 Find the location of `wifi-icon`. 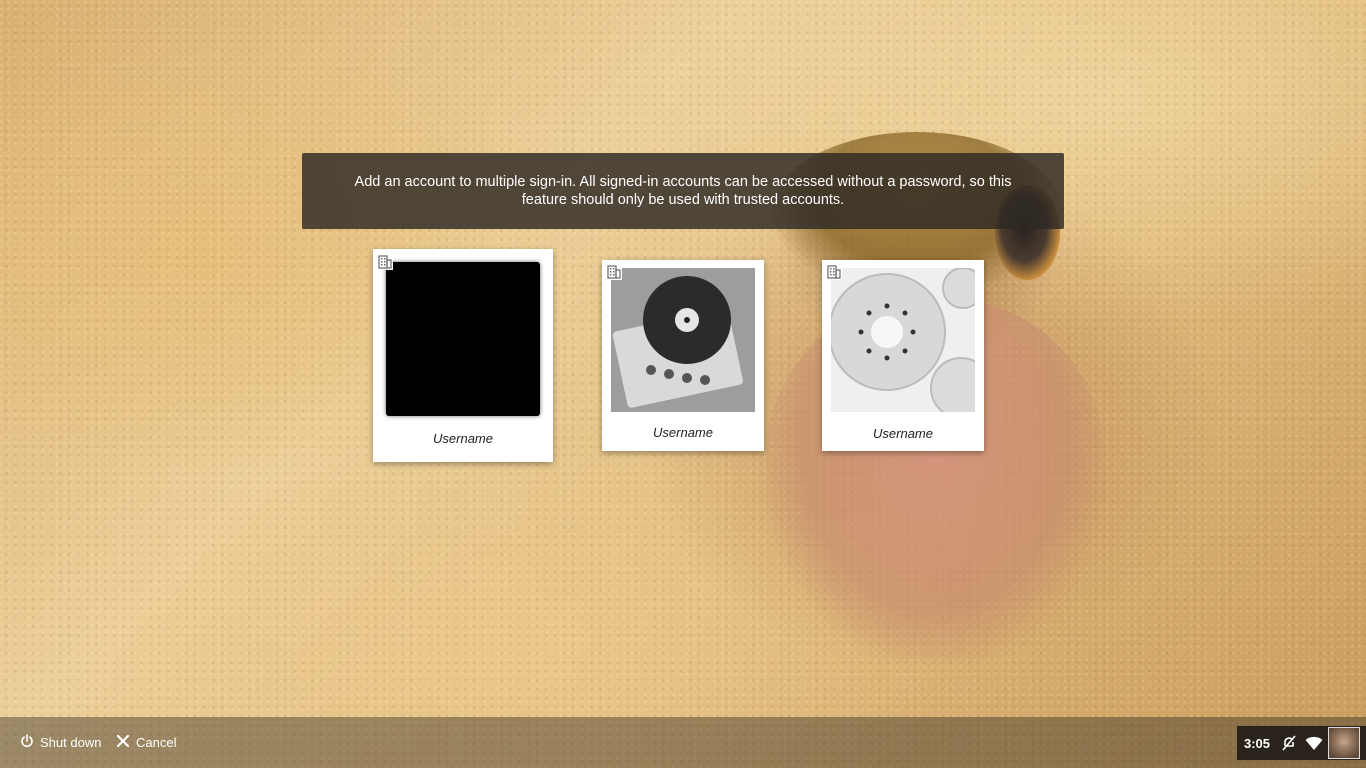

wifi-icon is located at coordinates (1314, 743).